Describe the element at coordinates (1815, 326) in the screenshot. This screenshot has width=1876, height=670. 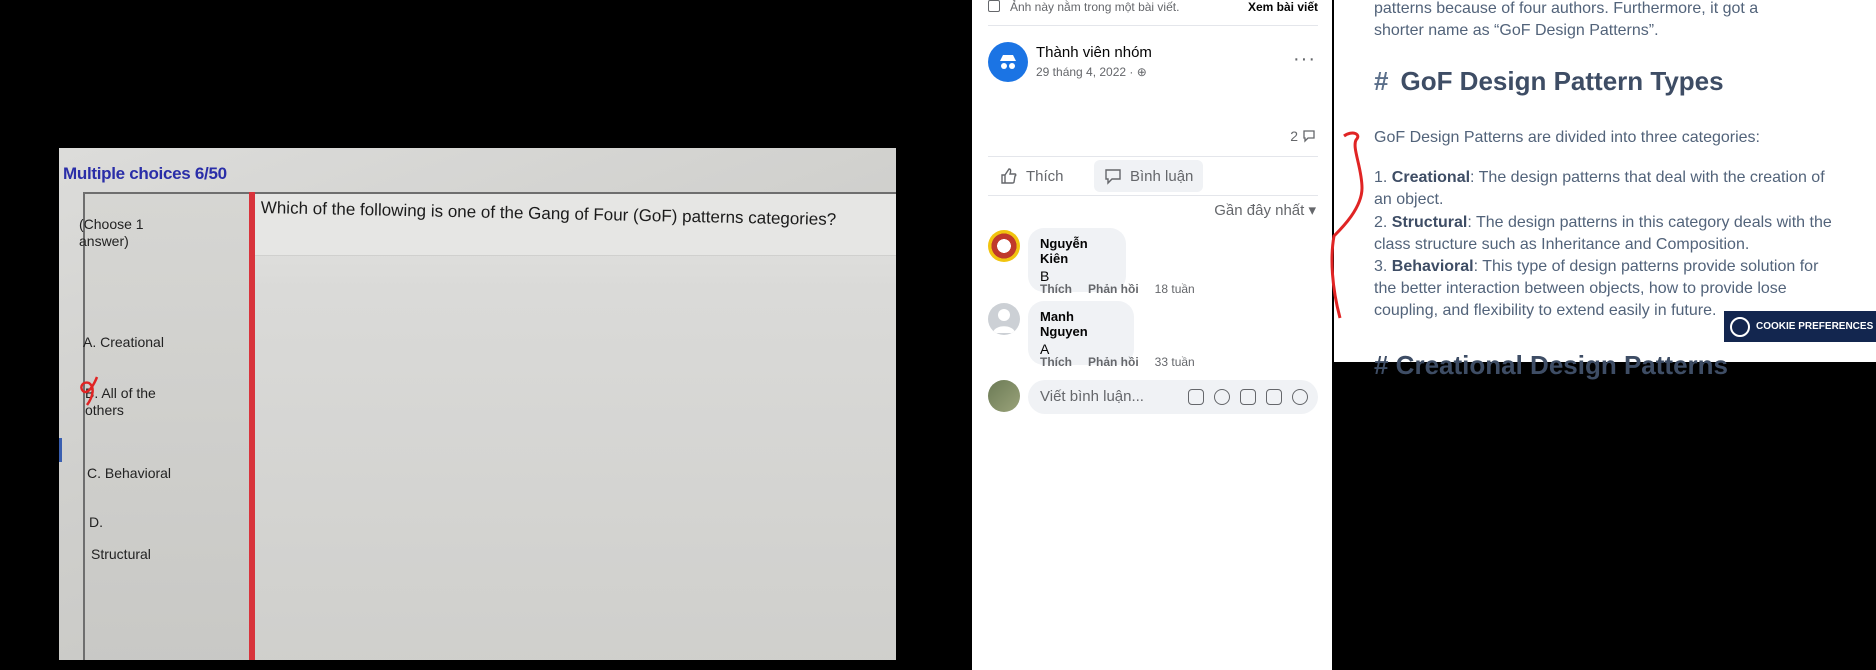
I see `cookie-label: COOKIE PREFERENCES` at that location.